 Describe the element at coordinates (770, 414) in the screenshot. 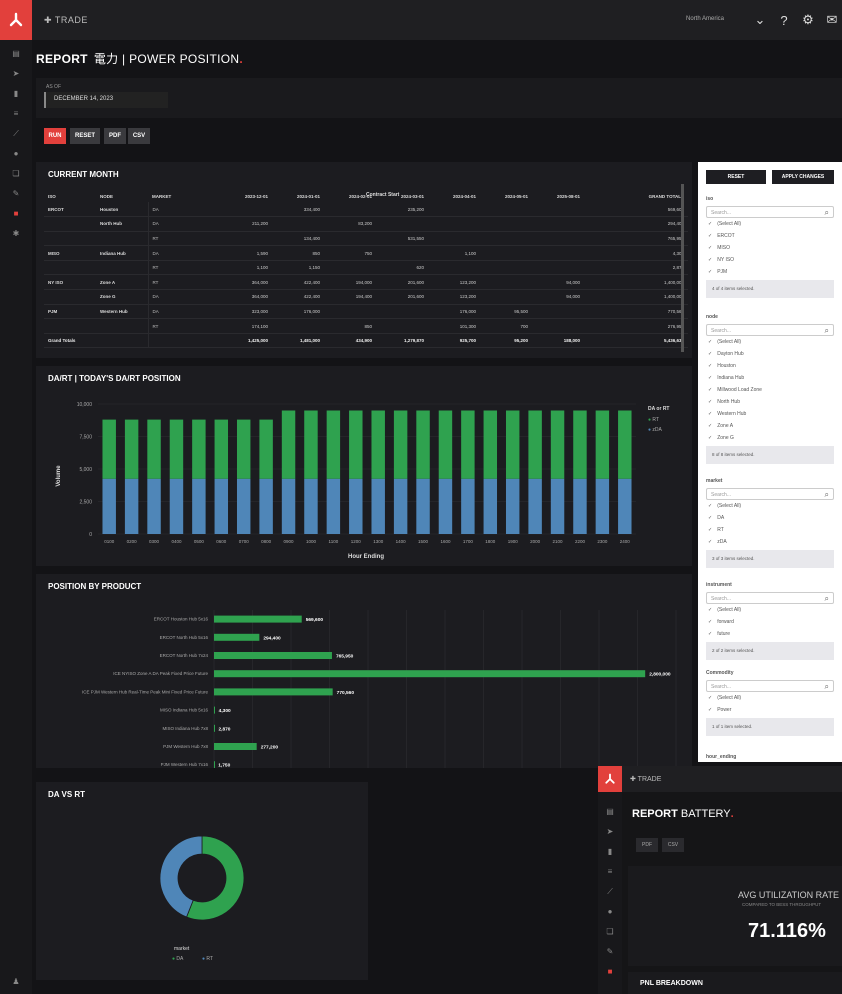

I see `filter-checkbox-item: ✓ Western Hub` at that location.